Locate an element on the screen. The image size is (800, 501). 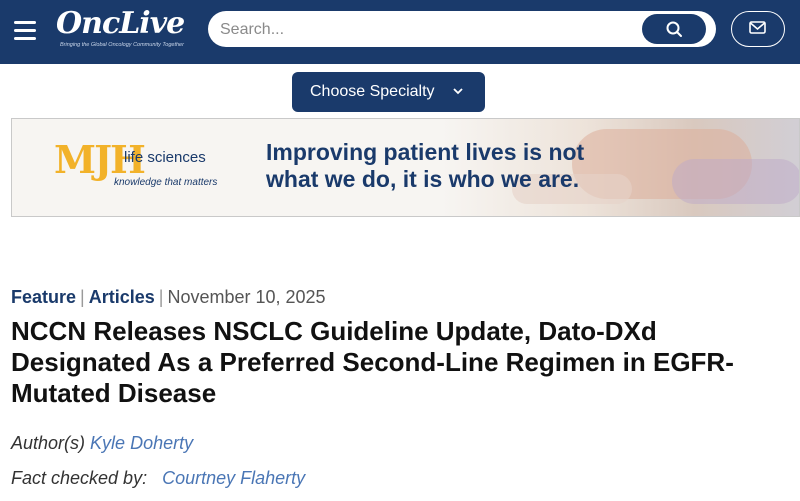
fact-checker-link: Courtney Flaherty is located at coordinates (233, 478).